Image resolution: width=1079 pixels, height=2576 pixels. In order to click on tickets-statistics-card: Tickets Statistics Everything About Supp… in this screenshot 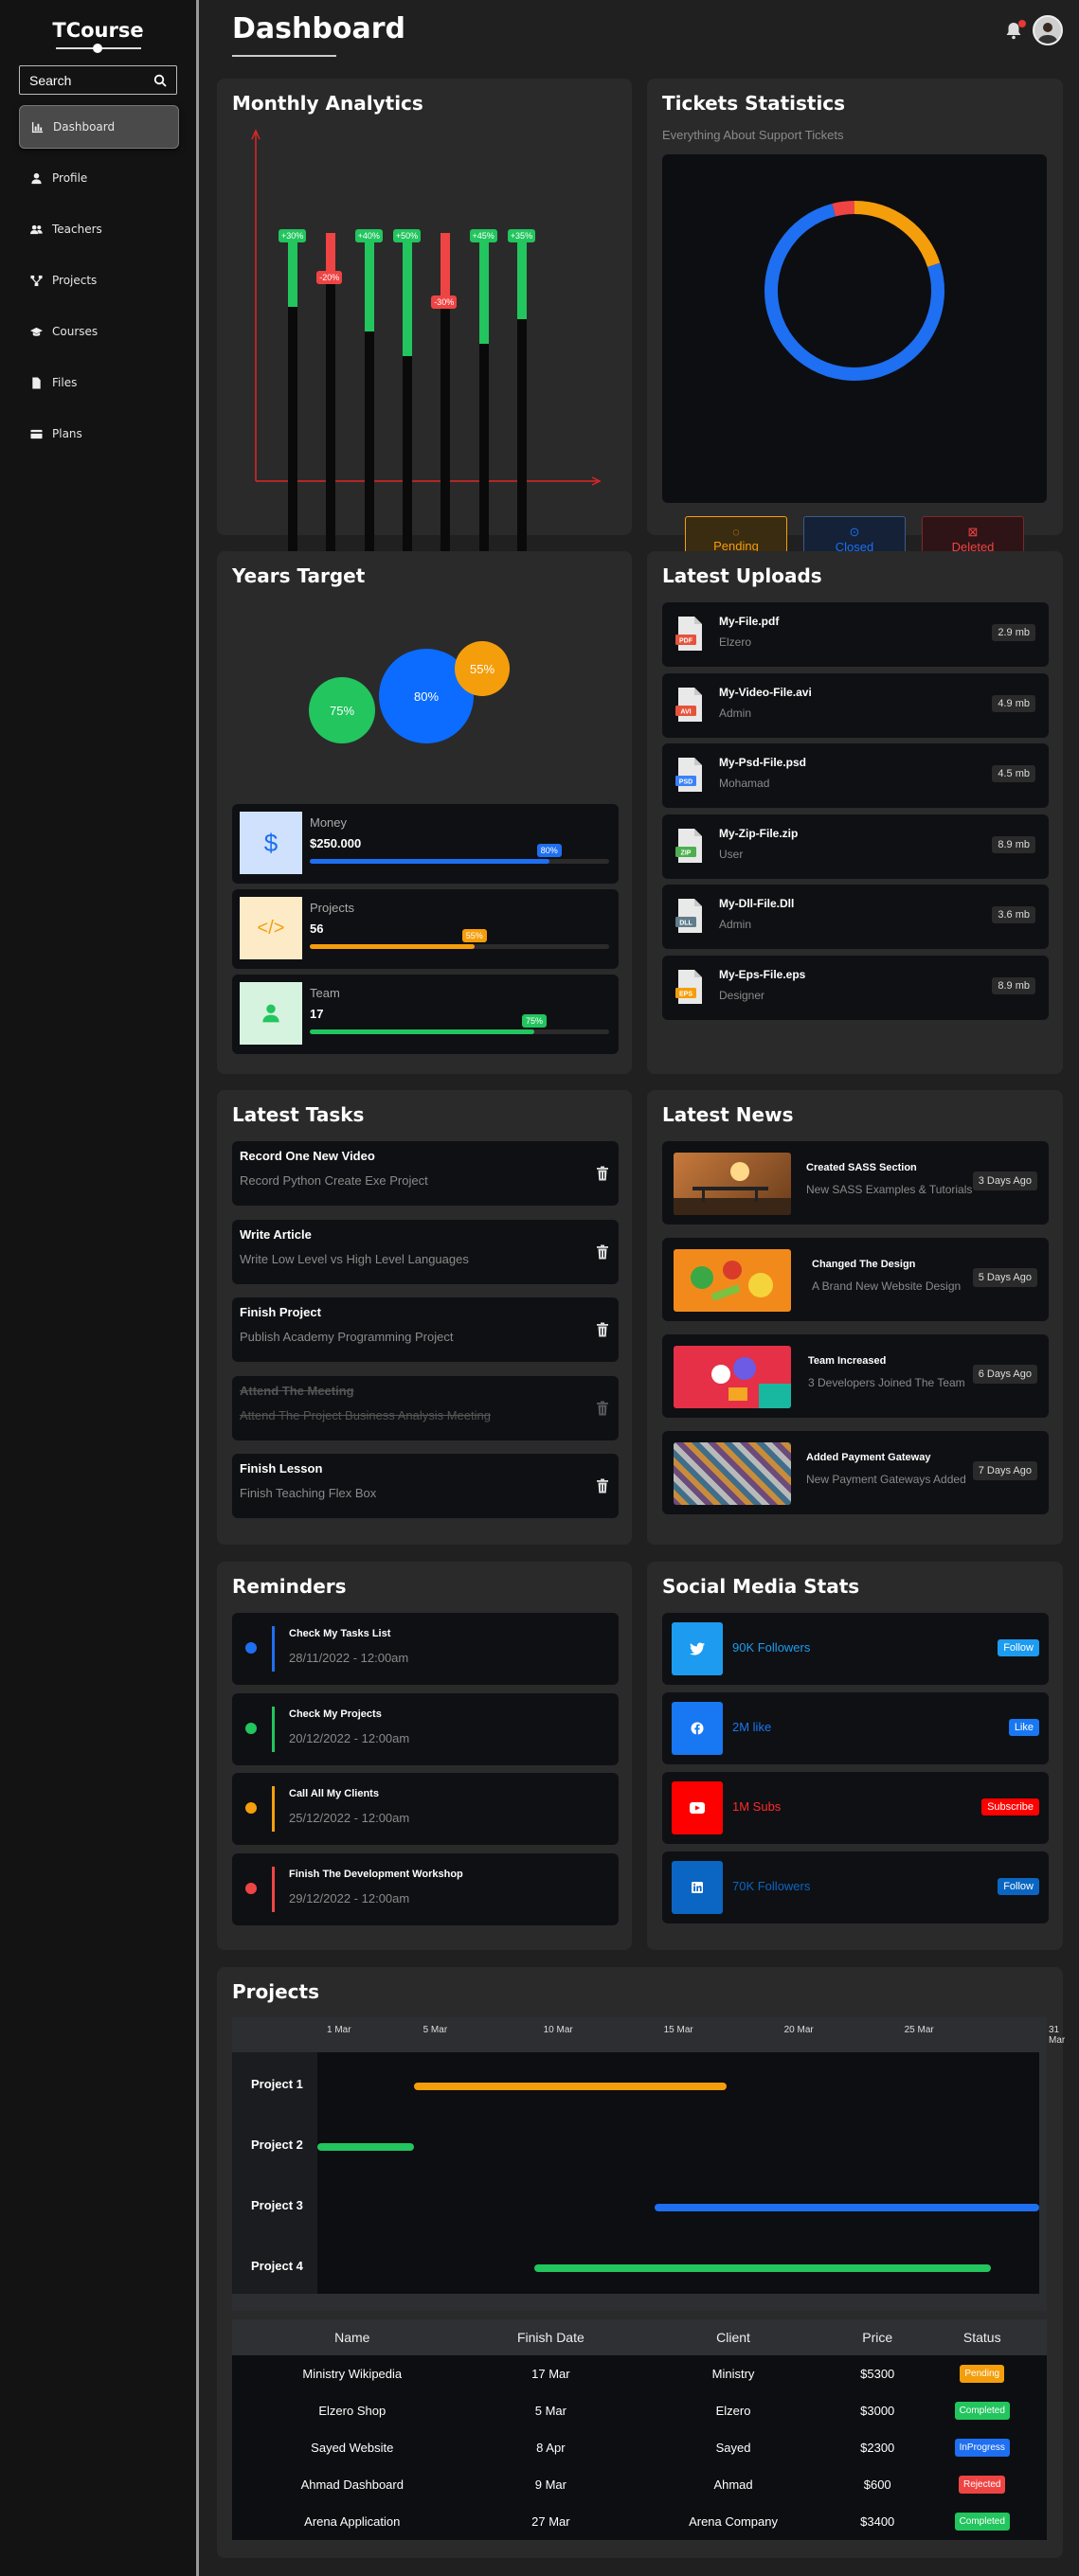, I will do `click(855, 330)`.